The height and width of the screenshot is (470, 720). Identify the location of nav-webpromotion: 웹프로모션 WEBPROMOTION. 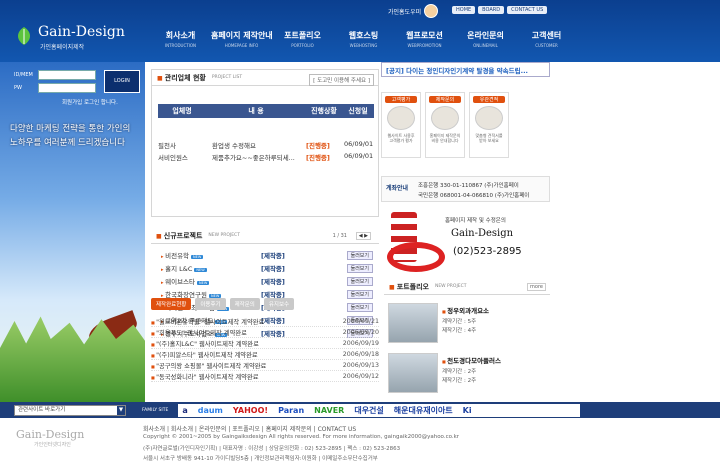
(424, 39).